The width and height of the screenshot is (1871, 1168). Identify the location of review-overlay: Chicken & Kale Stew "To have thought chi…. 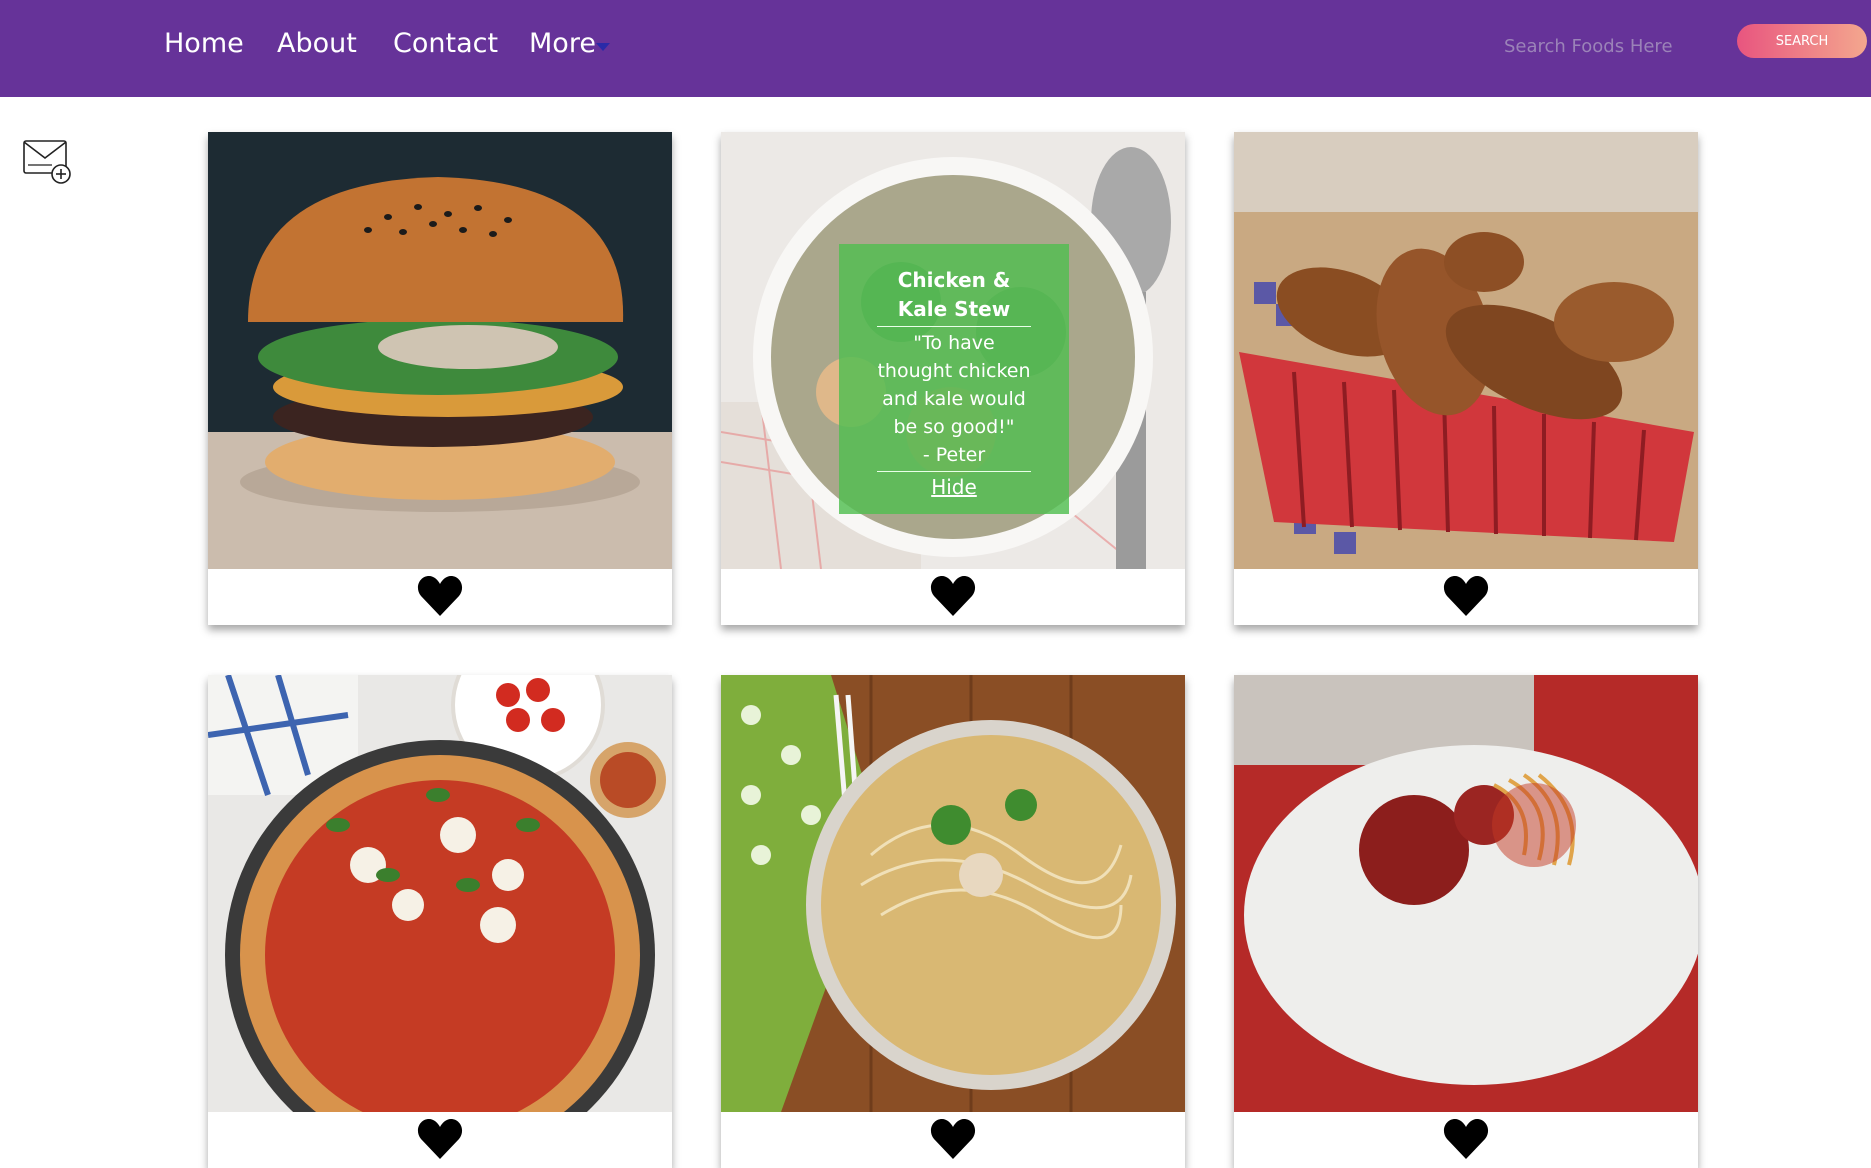
(954, 379).